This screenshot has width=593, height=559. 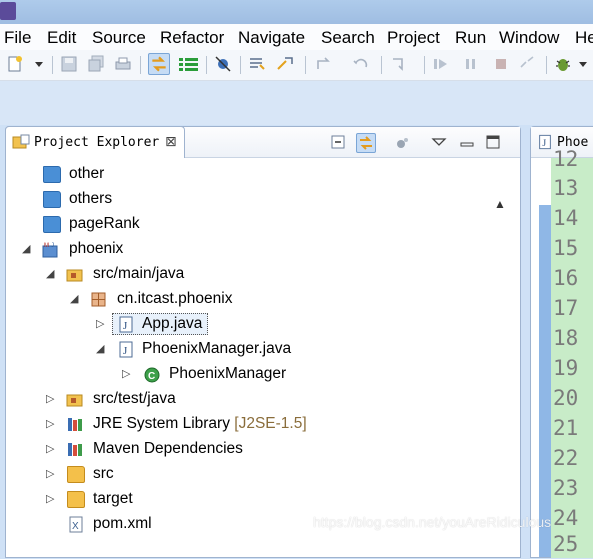 I want to click on tab-project-explorer: Project Explorer ⊠, so click(x=95, y=142).